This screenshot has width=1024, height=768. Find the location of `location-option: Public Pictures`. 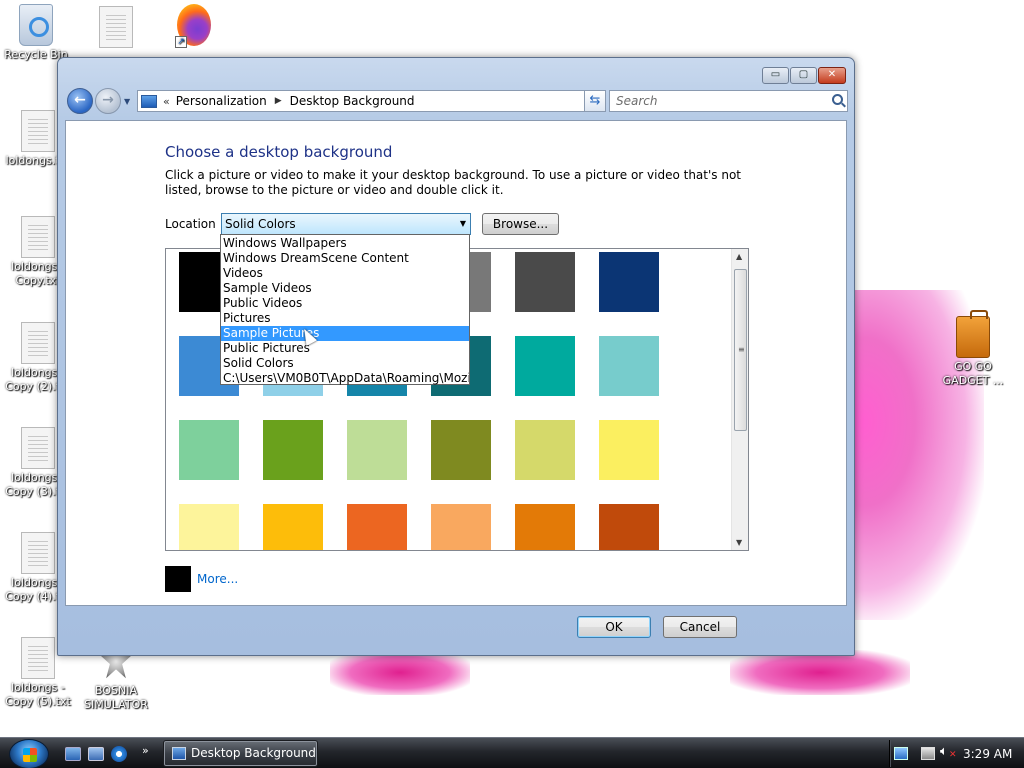

location-option: Public Pictures is located at coordinates (345, 348).